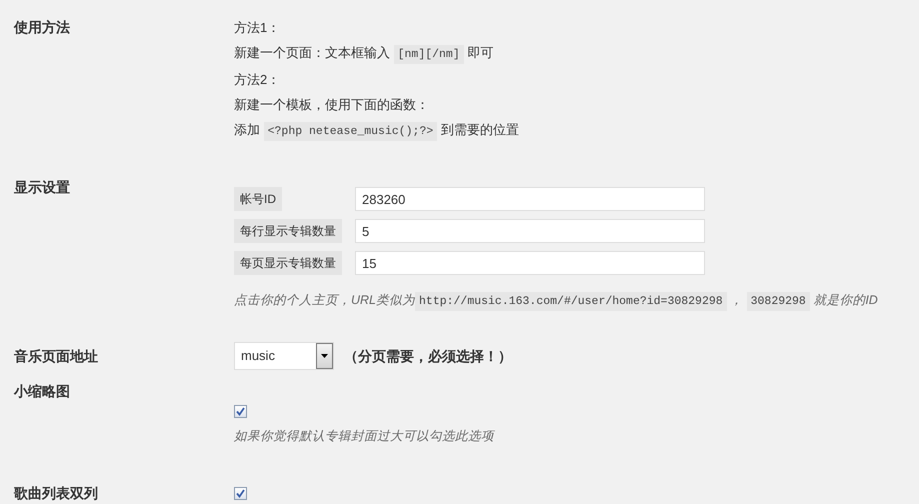 The image size is (919, 504). What do you see at coordinates (42, 27) in the screenshot?
I see `setting-label: 使用方法` at bounding box center [42, 27].